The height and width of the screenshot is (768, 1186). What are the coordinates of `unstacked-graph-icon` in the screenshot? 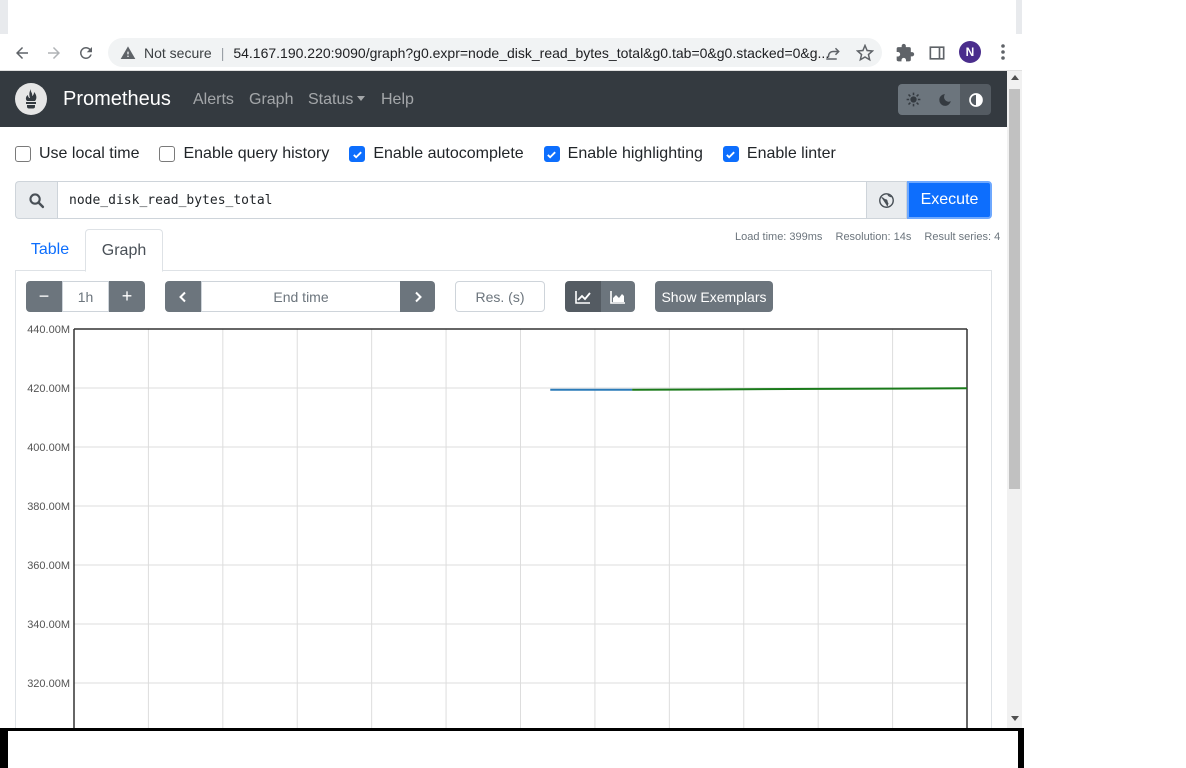 It's located at (583, 296).